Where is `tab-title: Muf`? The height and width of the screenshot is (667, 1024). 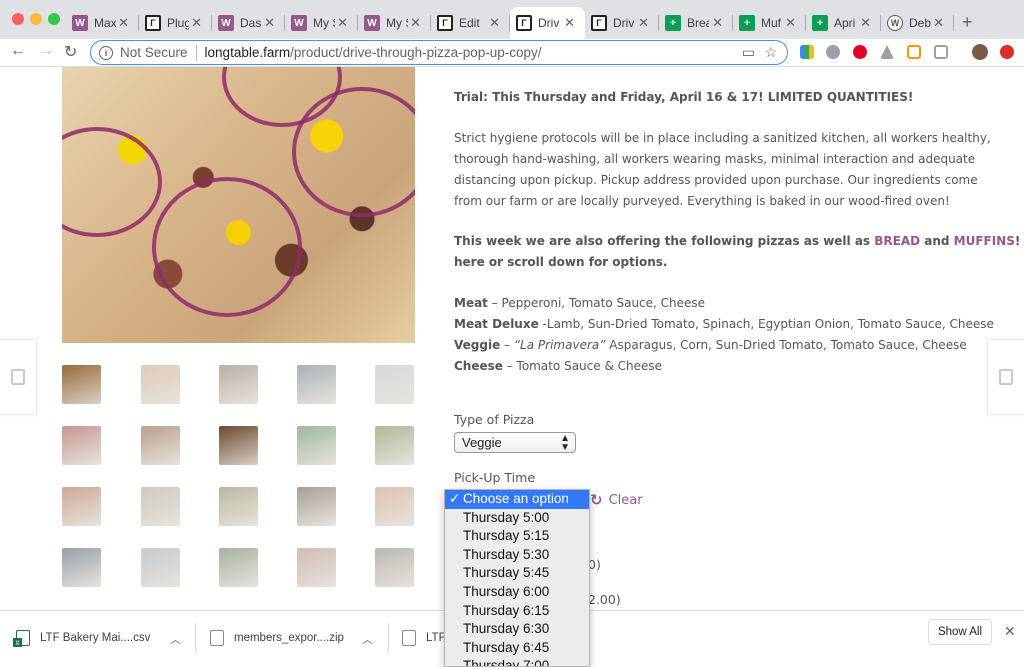 tab-title: Muf is located at coordinates (771, 23).